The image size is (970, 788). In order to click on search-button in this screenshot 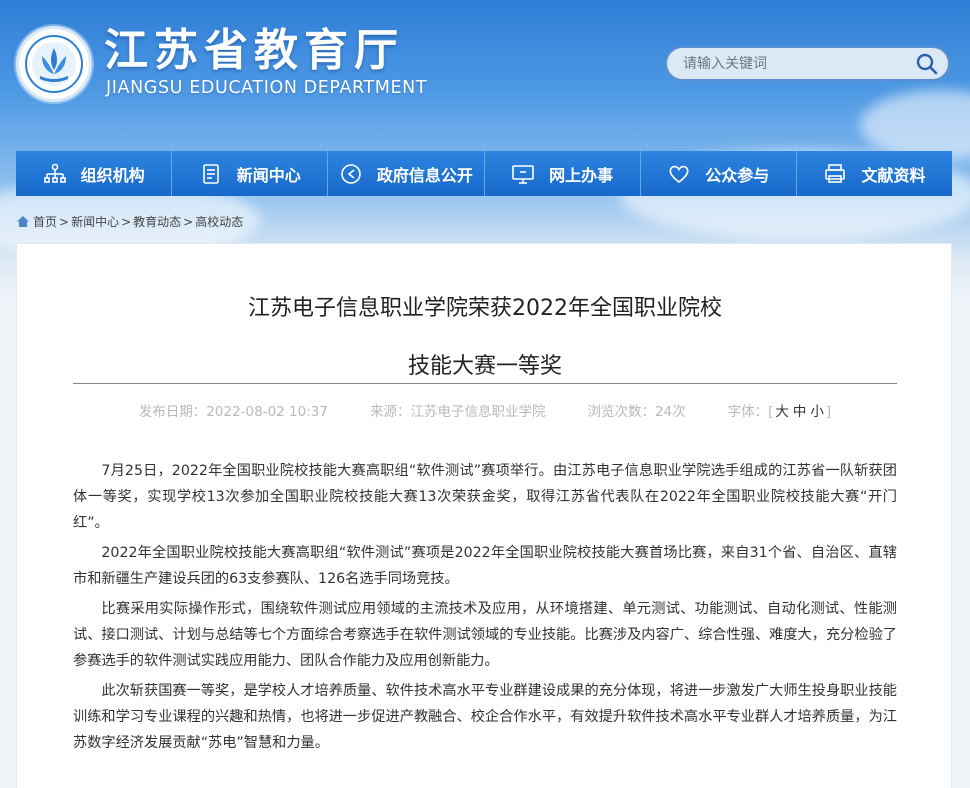, I will do `click(927, 64)`.